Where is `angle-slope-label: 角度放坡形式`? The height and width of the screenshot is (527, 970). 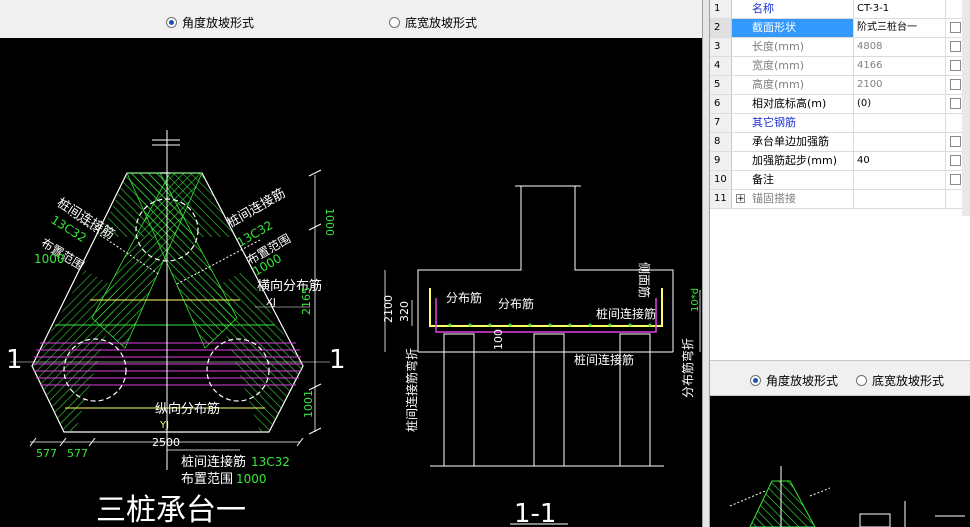
angle-slope-label: 角度放坡形式 is located at coordinates (218, 23).